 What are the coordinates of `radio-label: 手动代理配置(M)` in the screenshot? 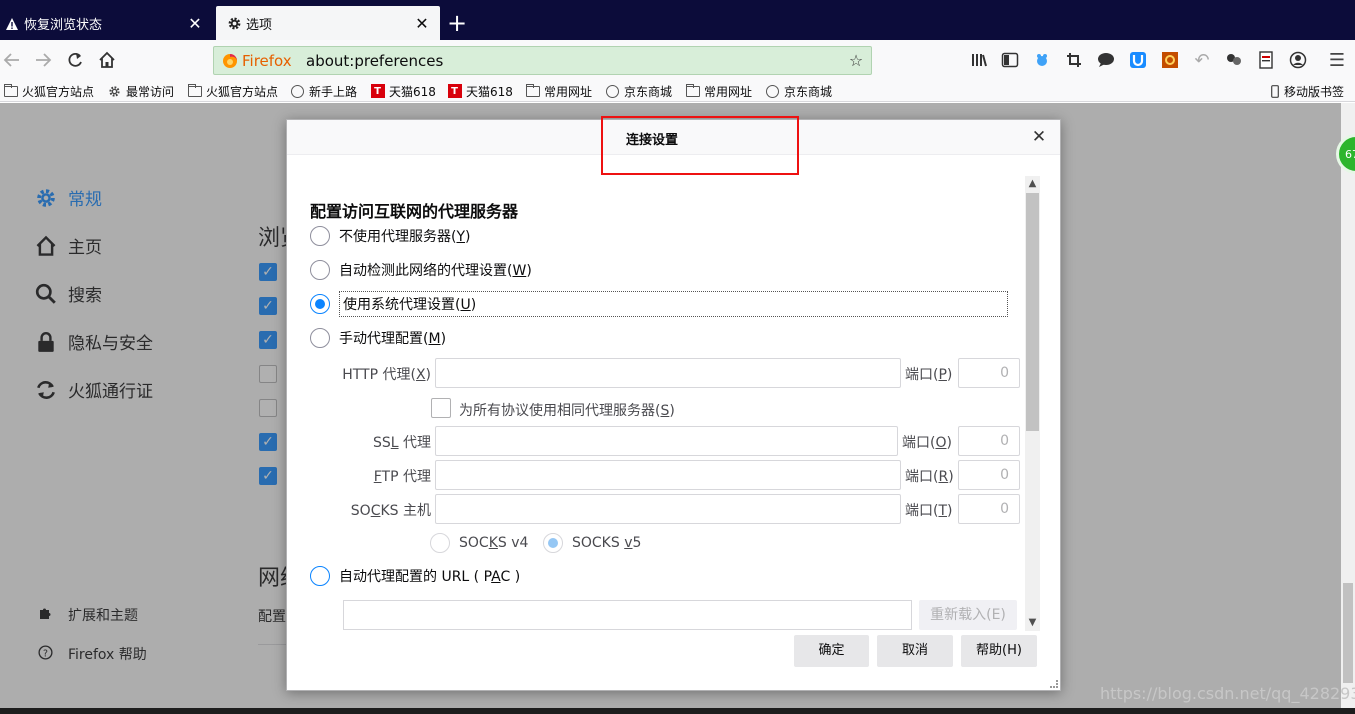 It's located at (393, 339).